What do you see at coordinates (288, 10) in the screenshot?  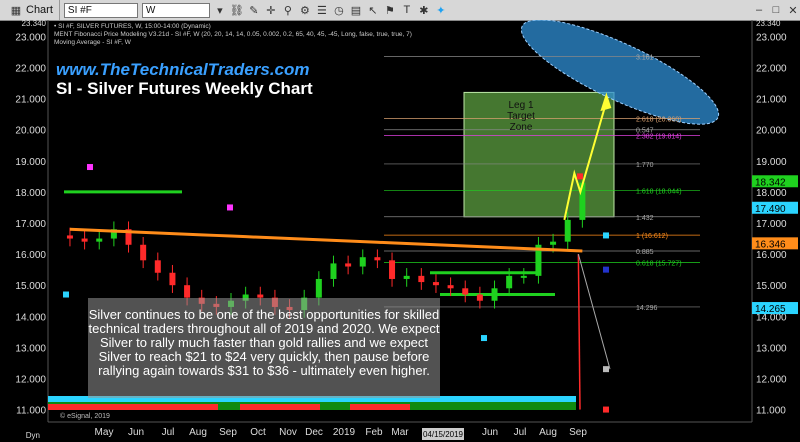 I see `zoom-icon: ⚲` at bounding box center [288, 10].